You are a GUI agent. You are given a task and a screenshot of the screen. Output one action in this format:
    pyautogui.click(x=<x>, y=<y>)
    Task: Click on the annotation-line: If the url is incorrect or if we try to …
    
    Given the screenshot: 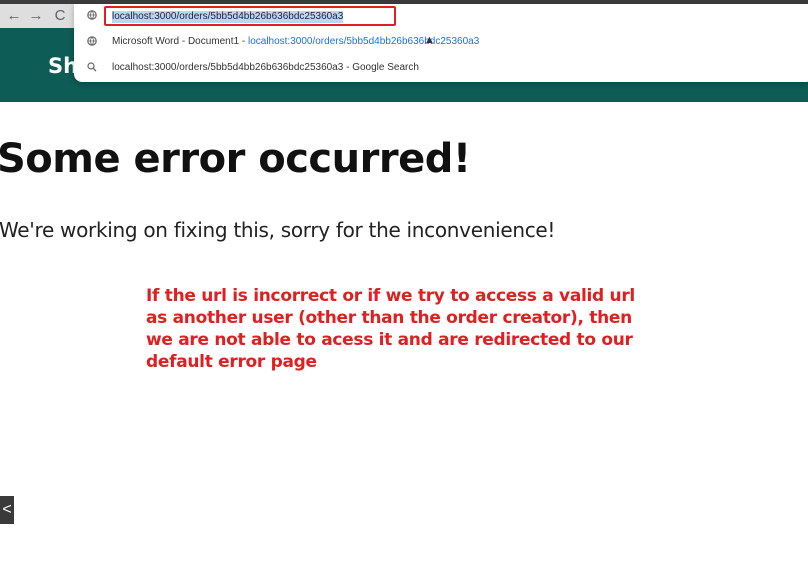 What is the action you would take?
    pyautogui.click(x=390, y=296)
    